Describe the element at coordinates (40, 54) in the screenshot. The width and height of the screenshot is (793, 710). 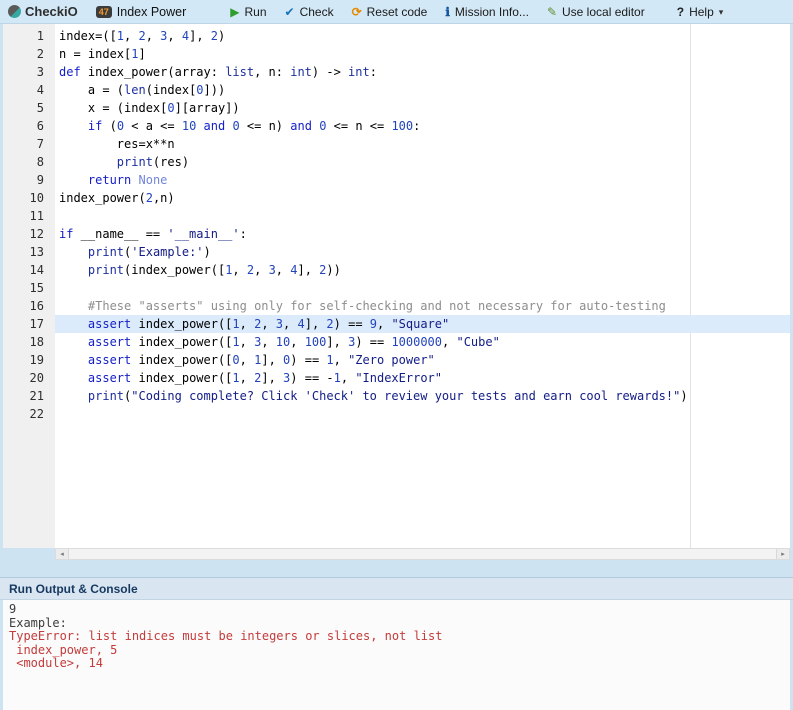
I see `line-number: 2` at that location.